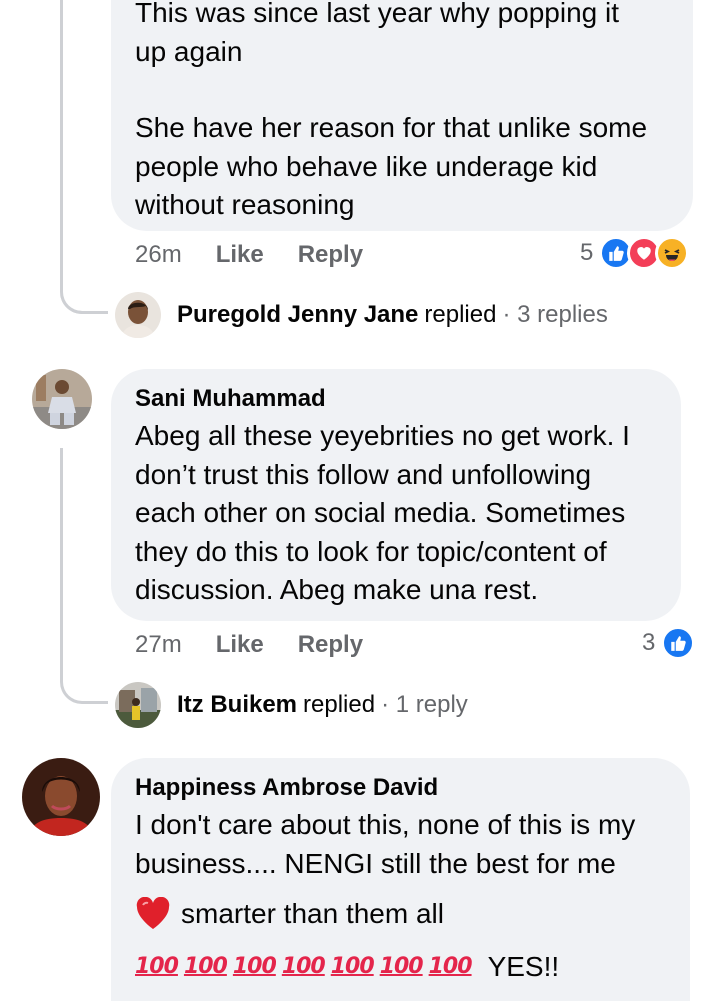 Image resolution: width=720 pixels, height=1001 pixels. I want to click on hundred-points-icons: 100 100 100 100 100 100 100, so click(306, 967).